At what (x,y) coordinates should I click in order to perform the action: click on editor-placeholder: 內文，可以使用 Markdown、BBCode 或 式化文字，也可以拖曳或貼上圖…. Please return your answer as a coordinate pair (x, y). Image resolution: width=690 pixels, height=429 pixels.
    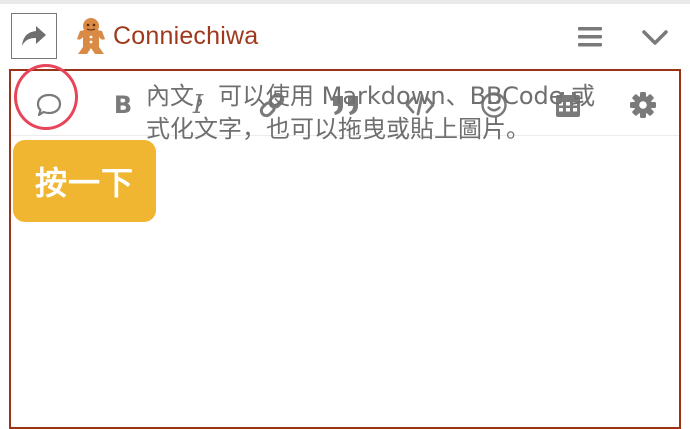
    Looking at the image, I should click on (396, 113).